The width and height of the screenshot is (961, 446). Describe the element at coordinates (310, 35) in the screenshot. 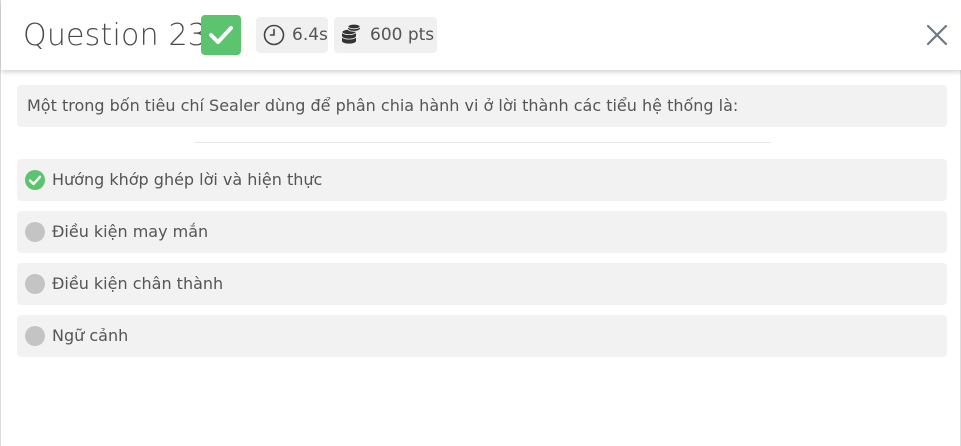

I see `time-value: 6.4s` at that location.